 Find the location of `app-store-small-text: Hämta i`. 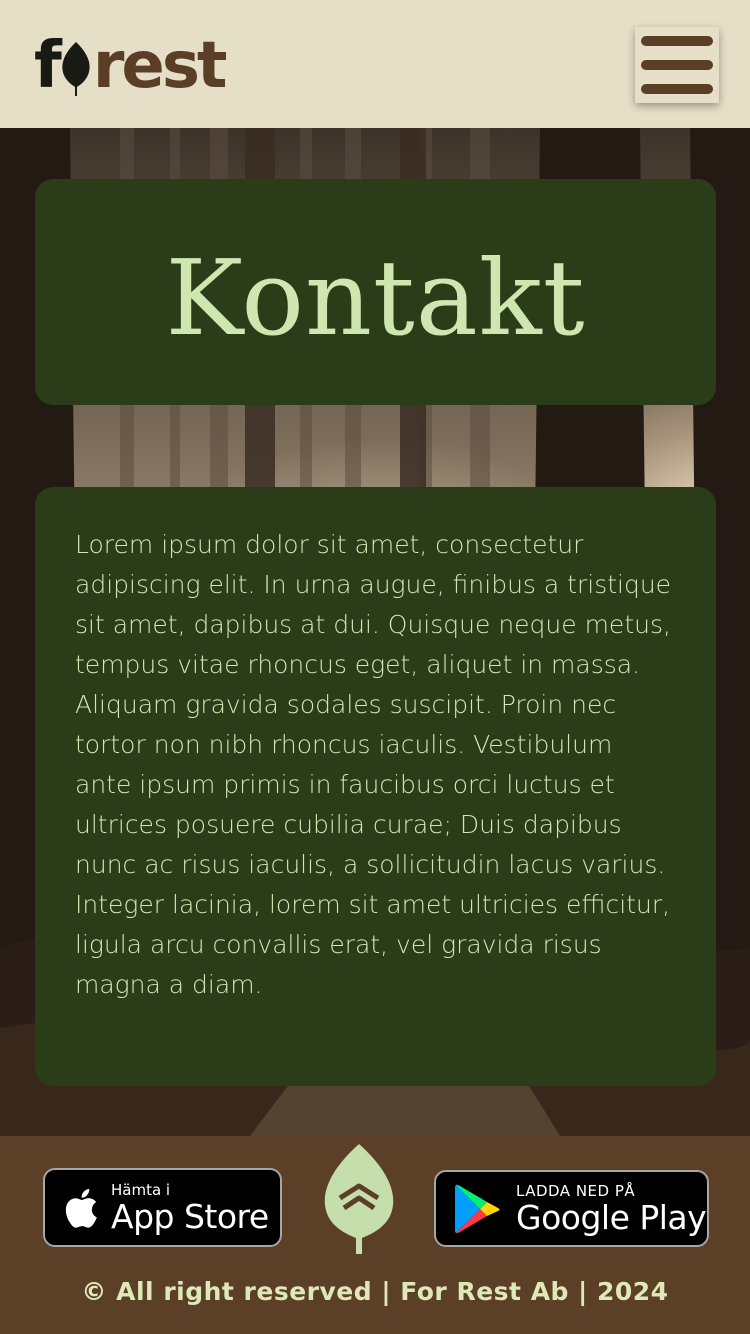

app-store-small-text: Hämta i is located at coordinates (141, 1189).